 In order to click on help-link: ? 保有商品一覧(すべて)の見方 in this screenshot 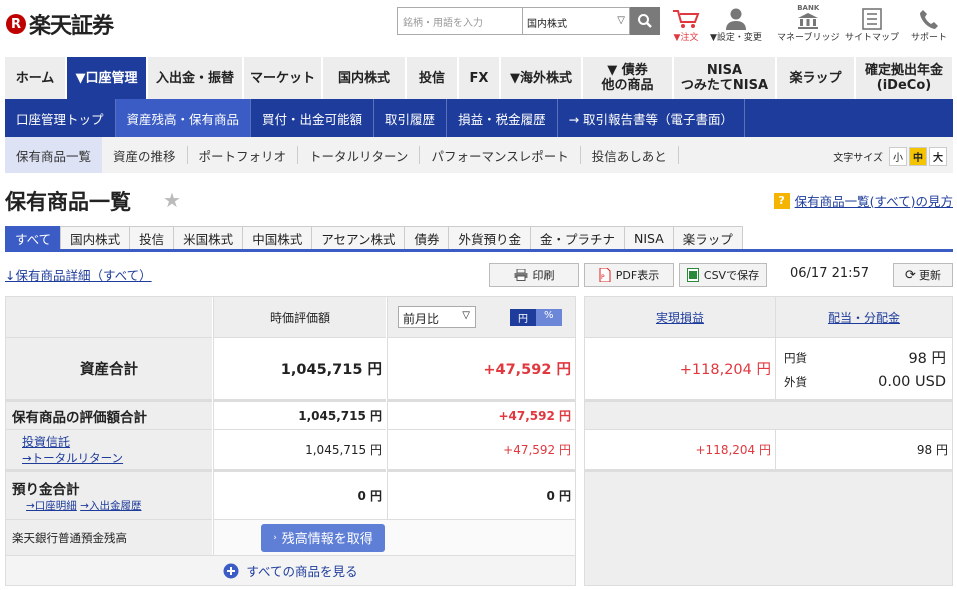, I will do `click(863, 200)`.